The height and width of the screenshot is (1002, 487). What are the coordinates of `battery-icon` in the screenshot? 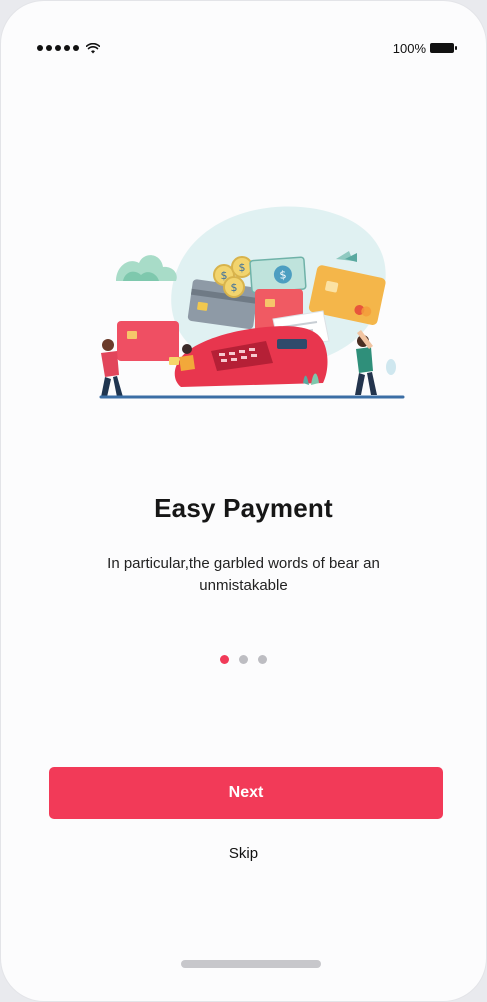 It's located at (443, 48).